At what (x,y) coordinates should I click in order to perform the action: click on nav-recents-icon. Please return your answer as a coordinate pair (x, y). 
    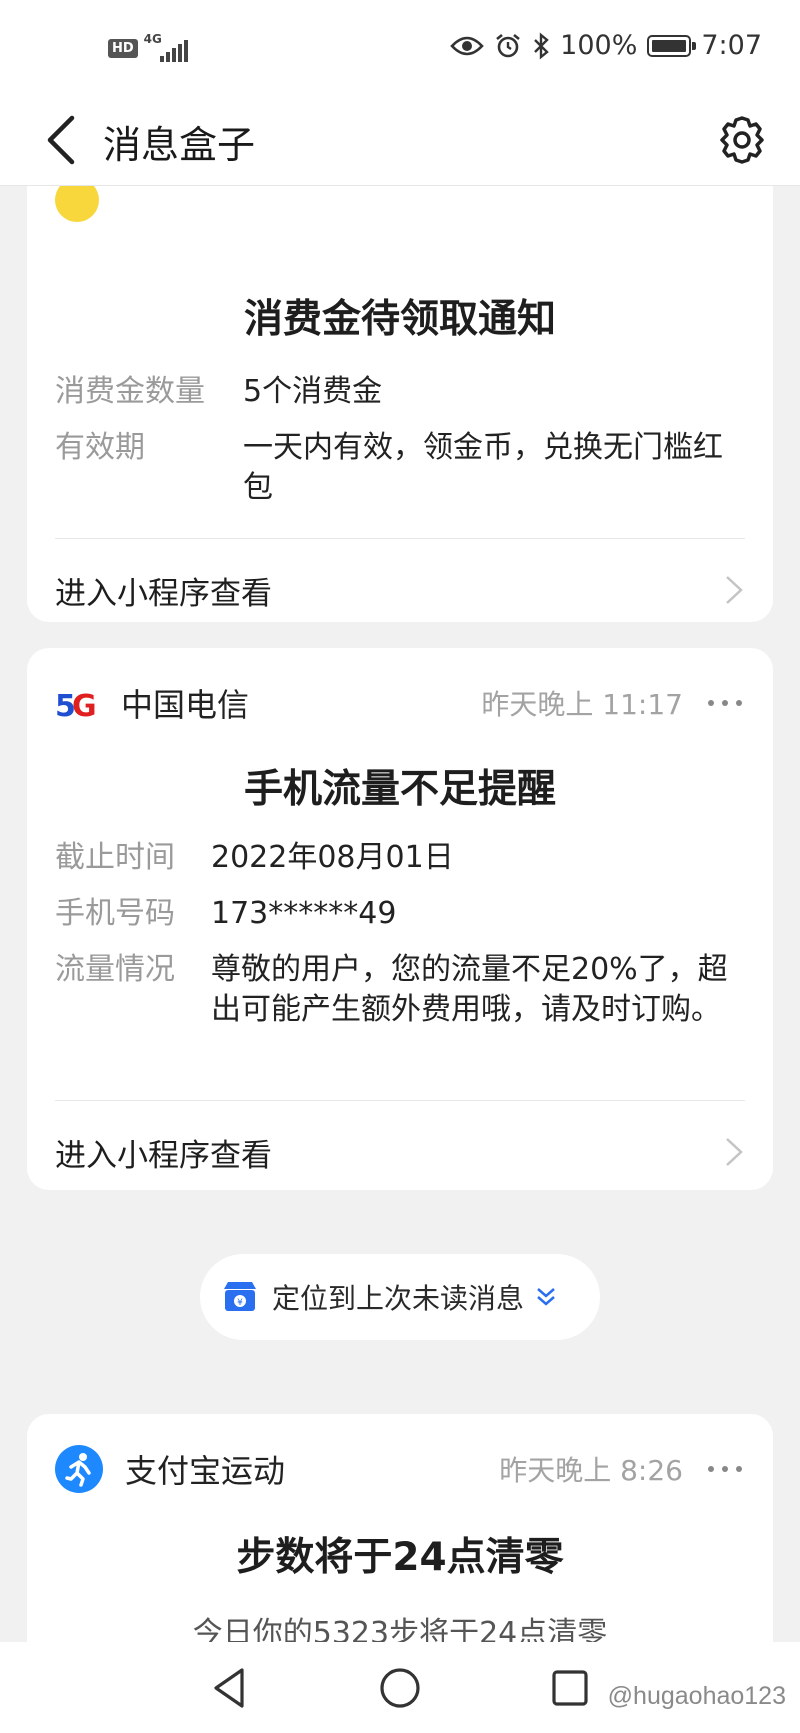
    Looking at the image, I should click on (570, 1688).